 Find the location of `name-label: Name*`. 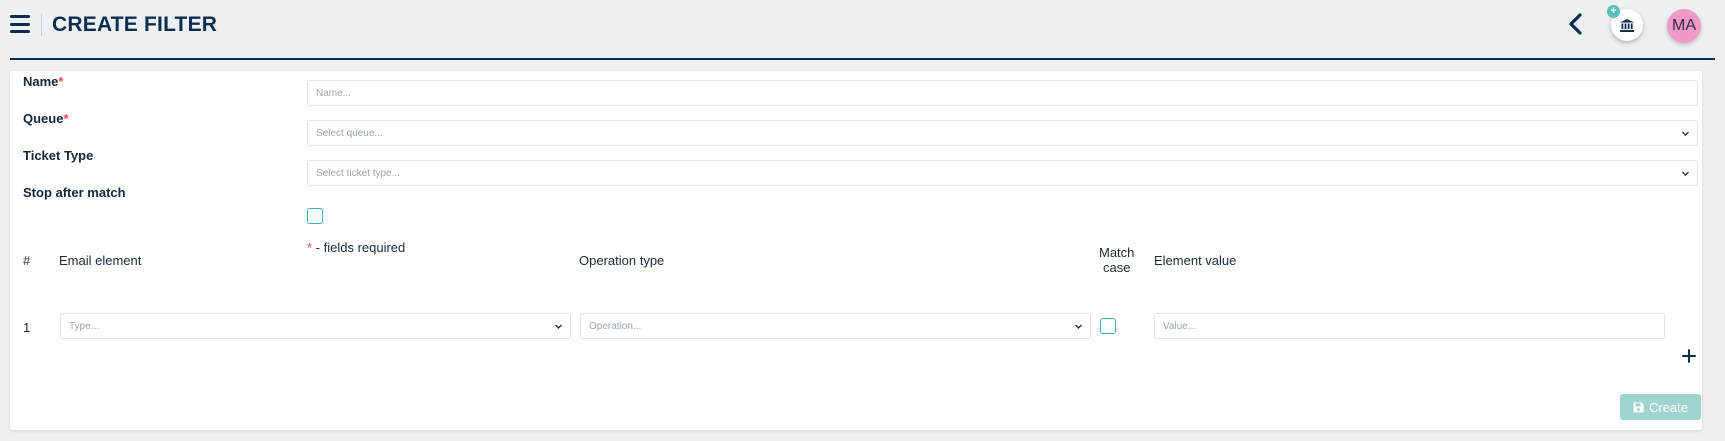

name-label: Name* is located at coordinates (43, 81).